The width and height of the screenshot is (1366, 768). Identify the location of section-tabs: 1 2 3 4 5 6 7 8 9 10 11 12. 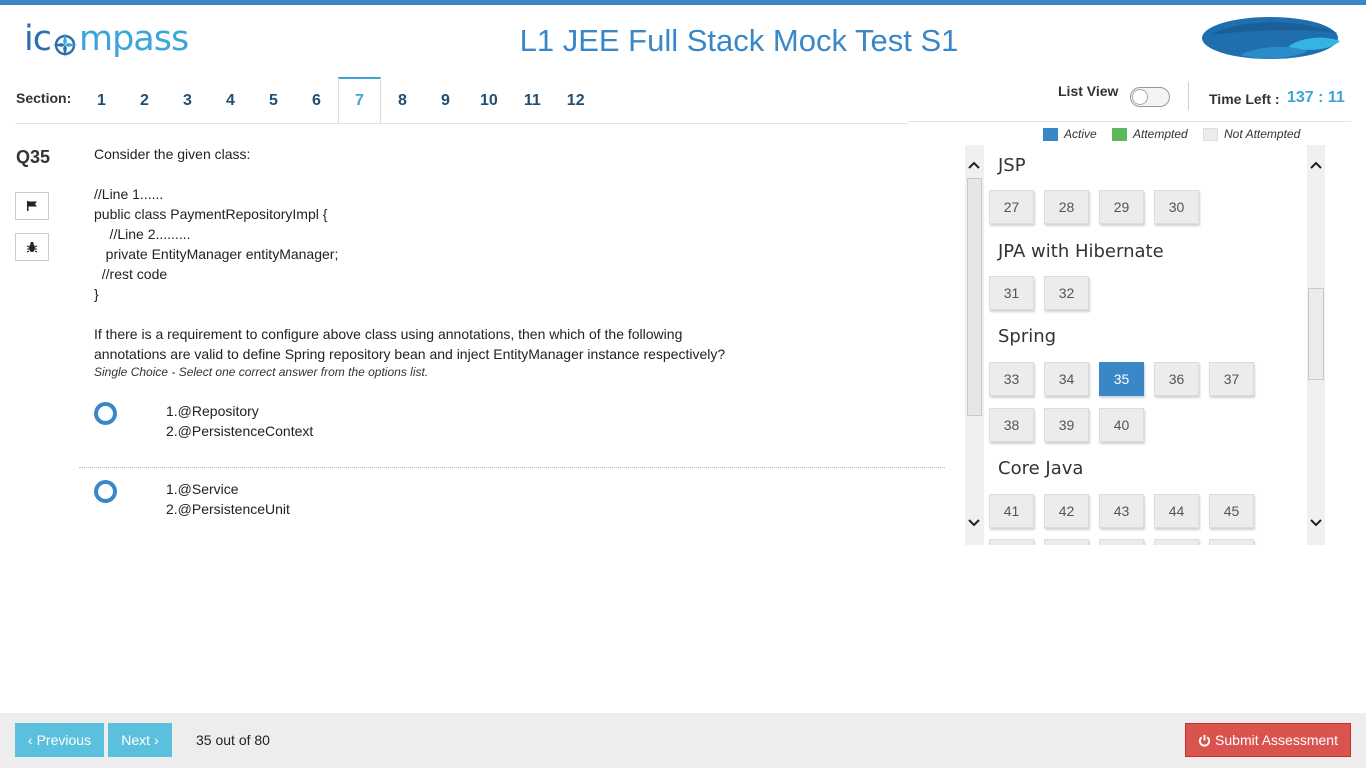
(339, 100).